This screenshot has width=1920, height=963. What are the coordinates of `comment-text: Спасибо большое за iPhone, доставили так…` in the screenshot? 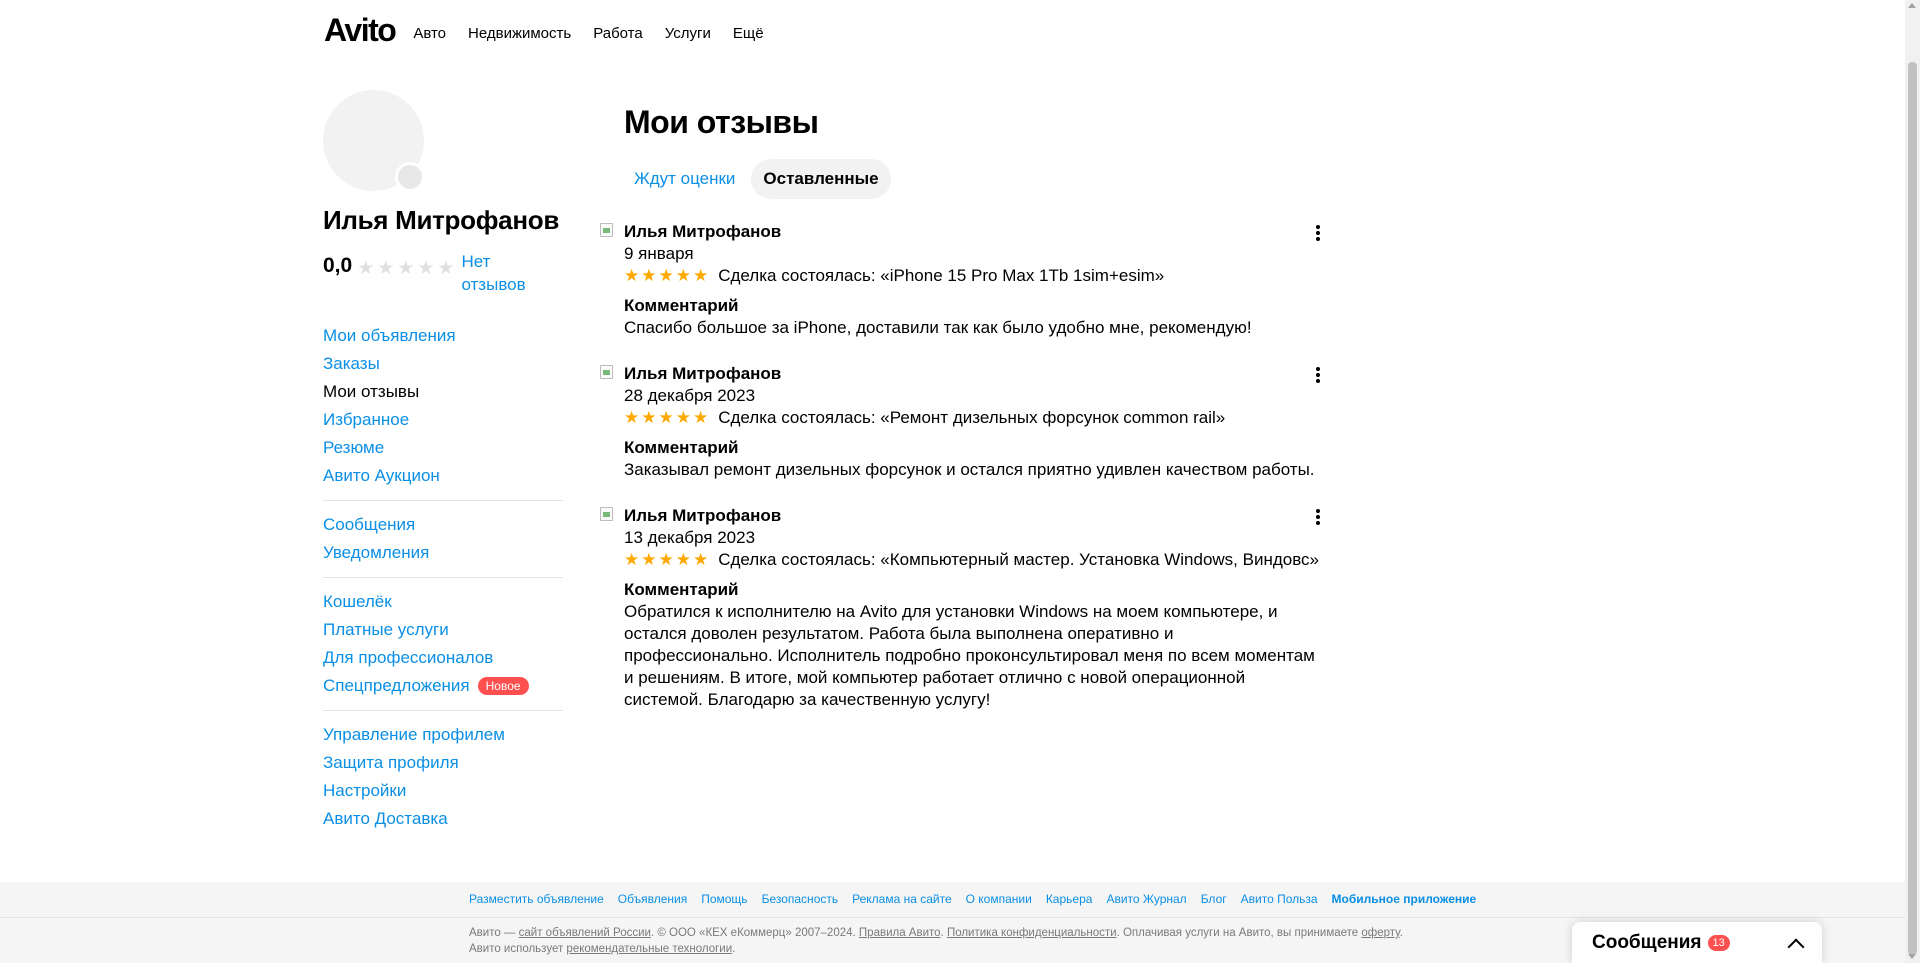 It's located at (938, 327).